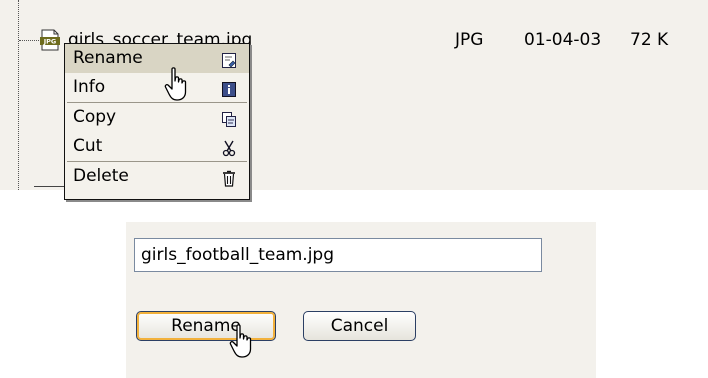 The width and height of the screenshot is (708, 378). What do you see at coordinates (649, 40) in the screenshot?
I see `file-size: 72 K` at bounding box center [649, 40].